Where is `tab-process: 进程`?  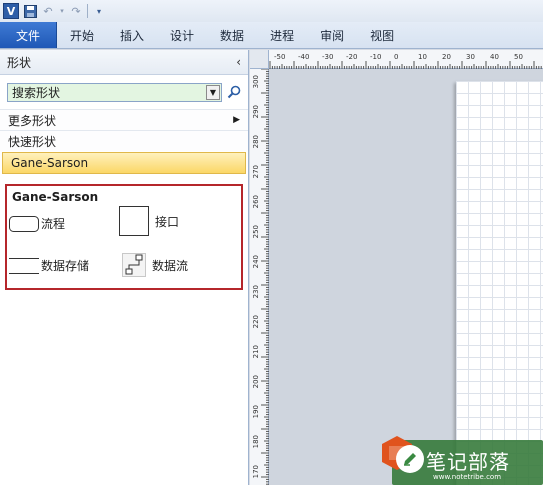
tab-process: 进程 is located at coordinates (282, 35).